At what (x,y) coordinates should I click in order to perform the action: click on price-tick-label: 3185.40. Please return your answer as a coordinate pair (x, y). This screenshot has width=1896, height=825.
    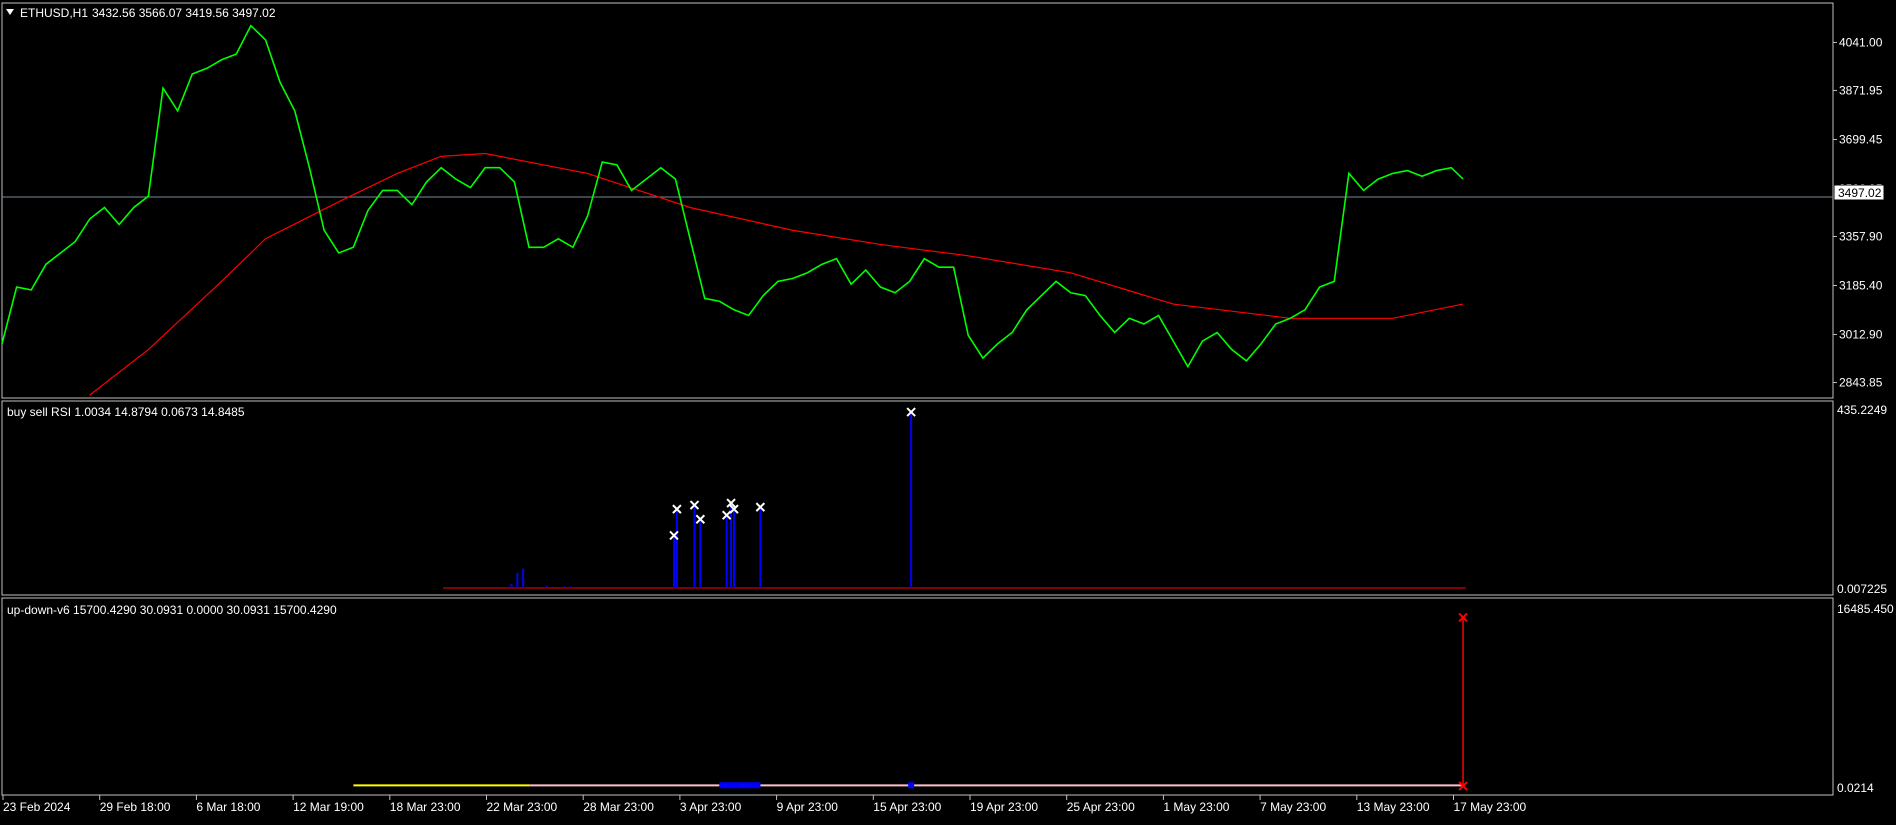
    Looking at the image, I should click on (1861, 286).